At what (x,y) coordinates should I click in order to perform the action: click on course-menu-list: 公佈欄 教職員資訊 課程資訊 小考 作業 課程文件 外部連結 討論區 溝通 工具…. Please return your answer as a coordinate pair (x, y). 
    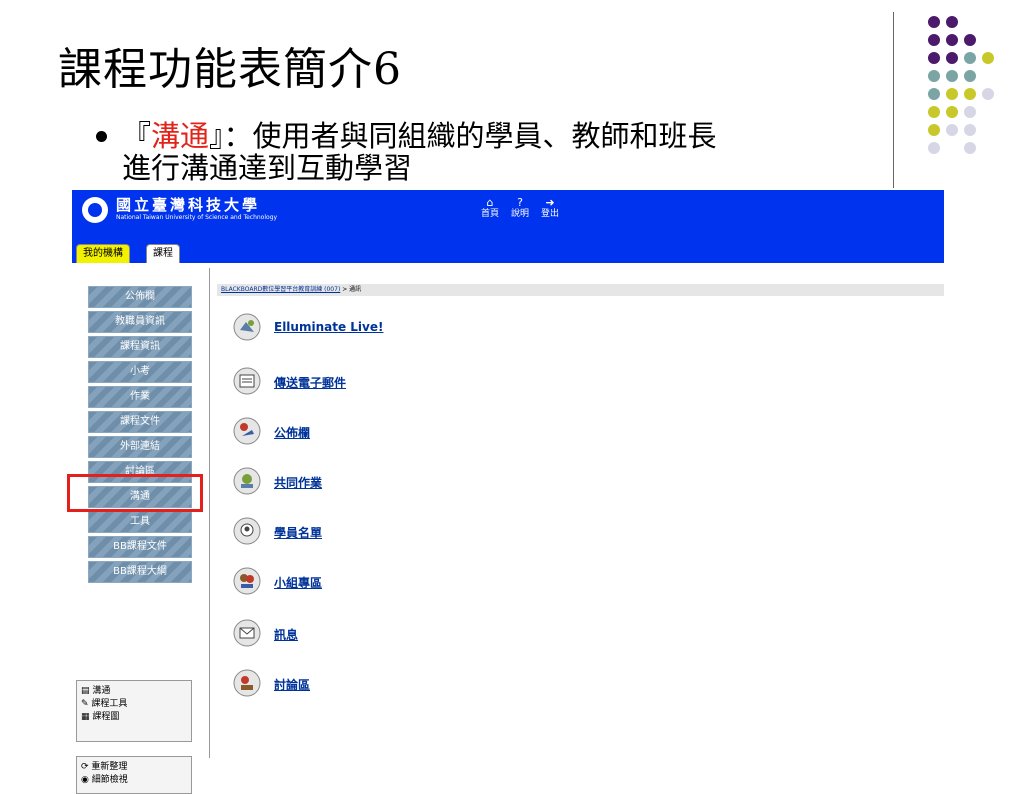
    Looking at the image, I should click on (140, 436).